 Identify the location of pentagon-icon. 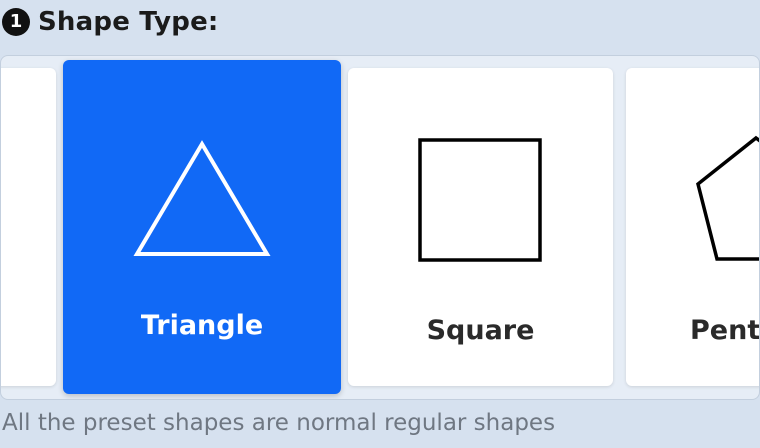
(727, 198).